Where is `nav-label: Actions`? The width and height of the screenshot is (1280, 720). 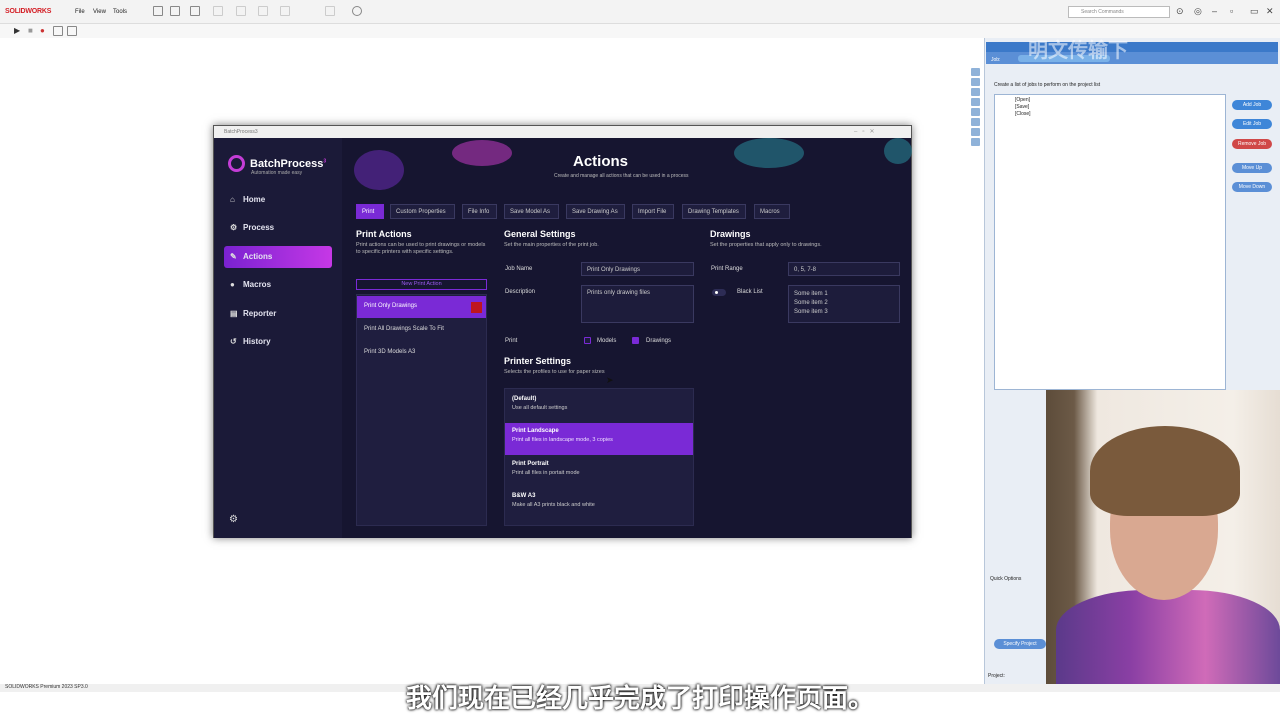
nav-label: Actions is located at coordinates (258, 256).